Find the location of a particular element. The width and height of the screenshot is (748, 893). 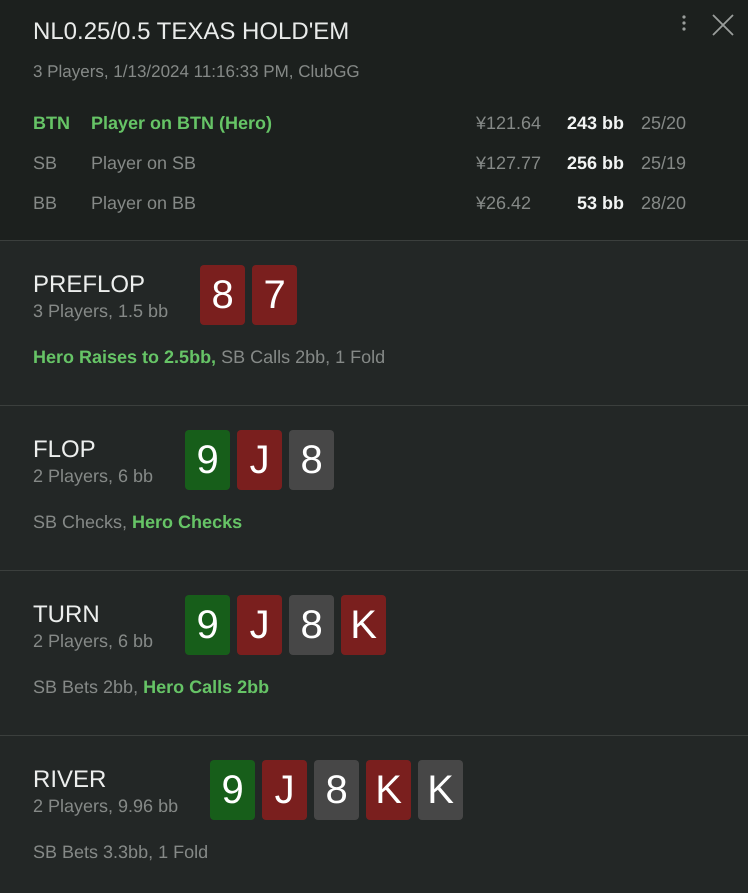

street-name: TURN is located at coordinates (67, 615).